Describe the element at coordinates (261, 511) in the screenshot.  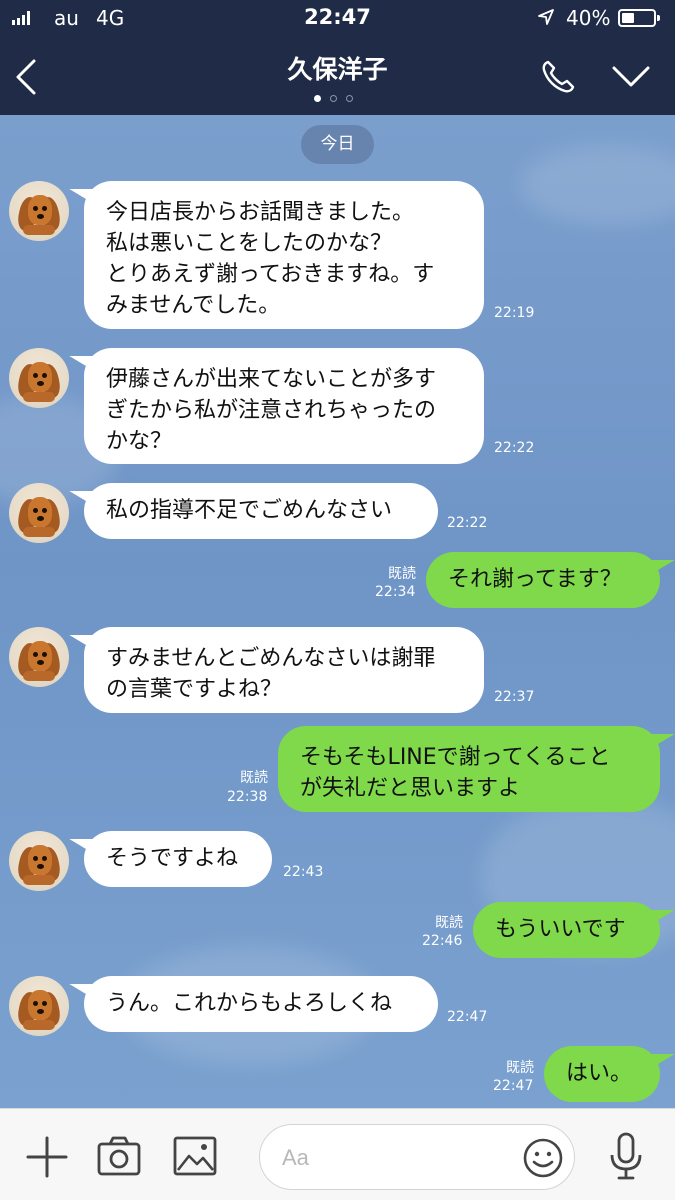
I see `incoming-message-bubble: 私の指導不足でごめんなさい` at that location.